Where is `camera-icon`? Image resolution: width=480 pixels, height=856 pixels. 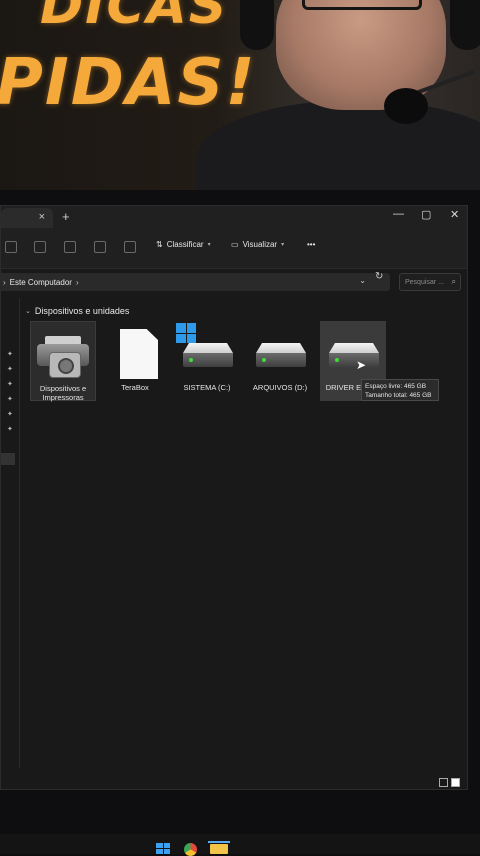 camera-icon is located at coordinates (65, 365).